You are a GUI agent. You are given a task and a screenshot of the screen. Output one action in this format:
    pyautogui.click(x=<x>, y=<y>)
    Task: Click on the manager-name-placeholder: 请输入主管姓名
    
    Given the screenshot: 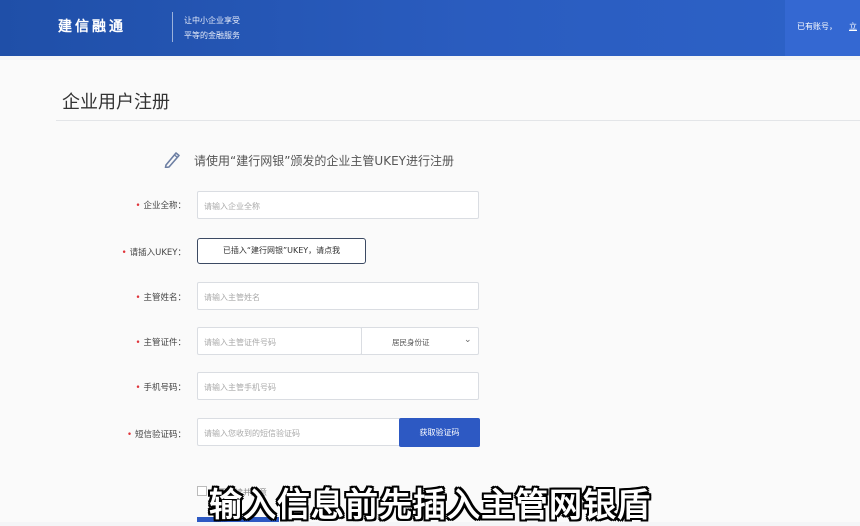 What is the action you would take?
    pyautogui.click(x=232, y=297)
    